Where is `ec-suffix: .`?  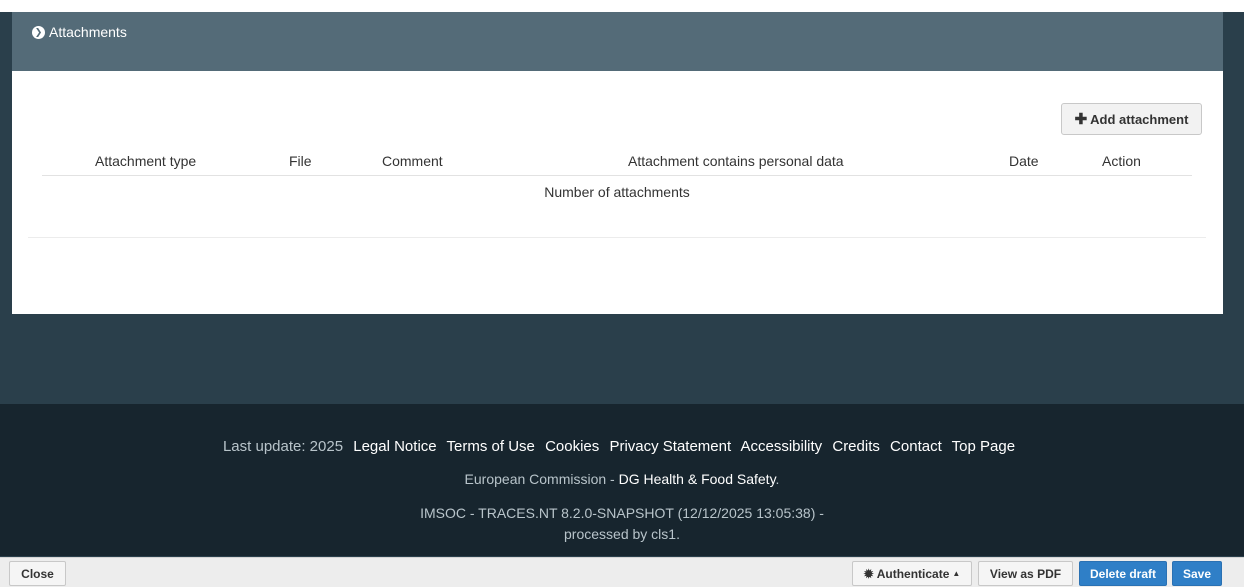 ec-suffix: . is located at coordinates (777, 479).